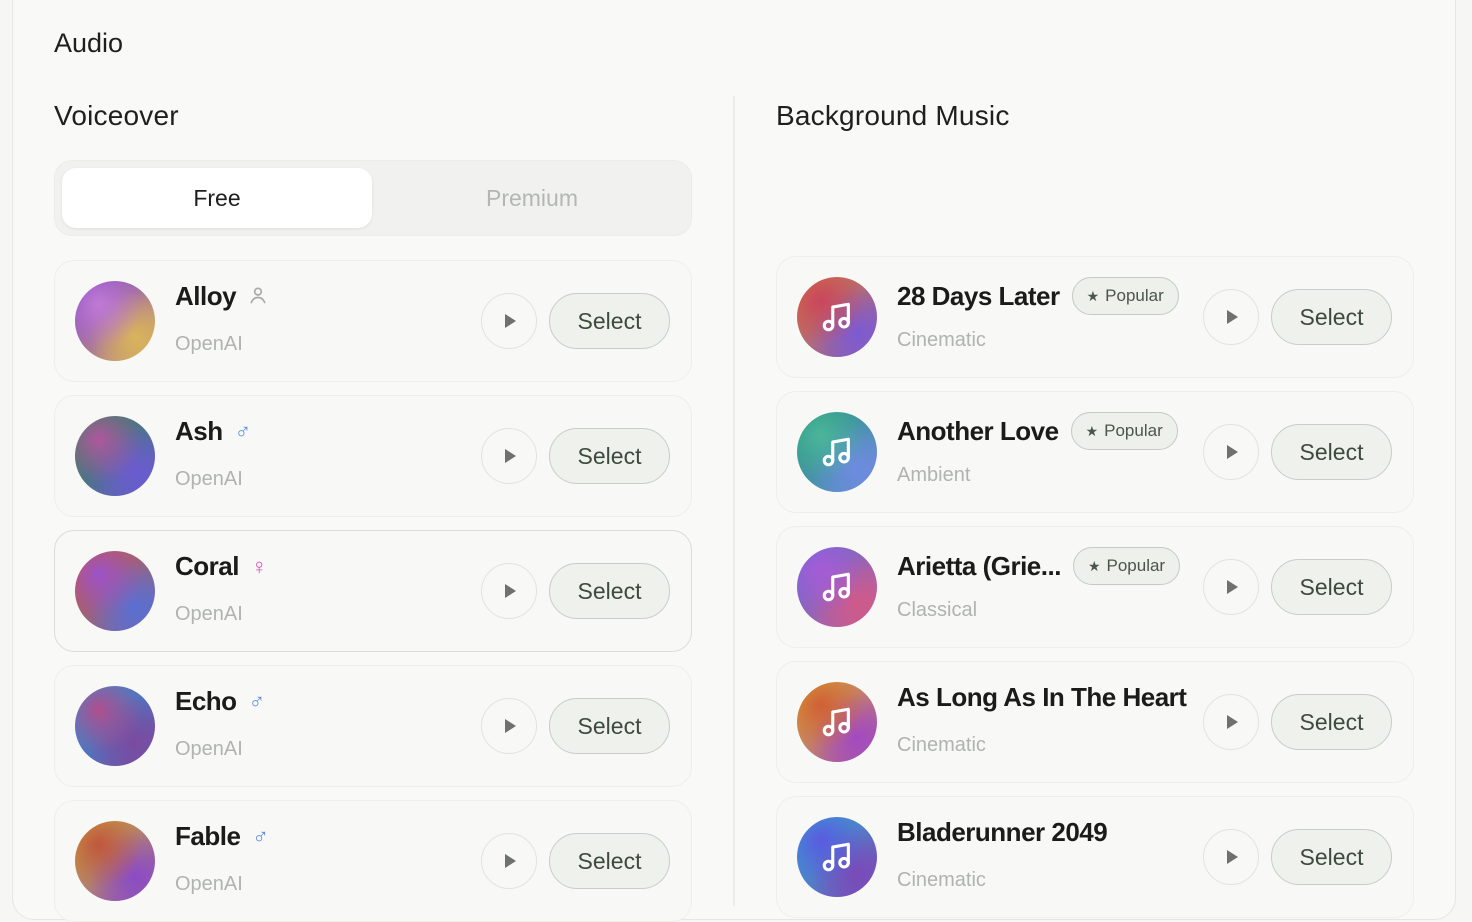 The width and height of the screenshot is (1472, 922). I want to click on voice-card: Coral ♀ OpenAI Select, so click(373, 591).